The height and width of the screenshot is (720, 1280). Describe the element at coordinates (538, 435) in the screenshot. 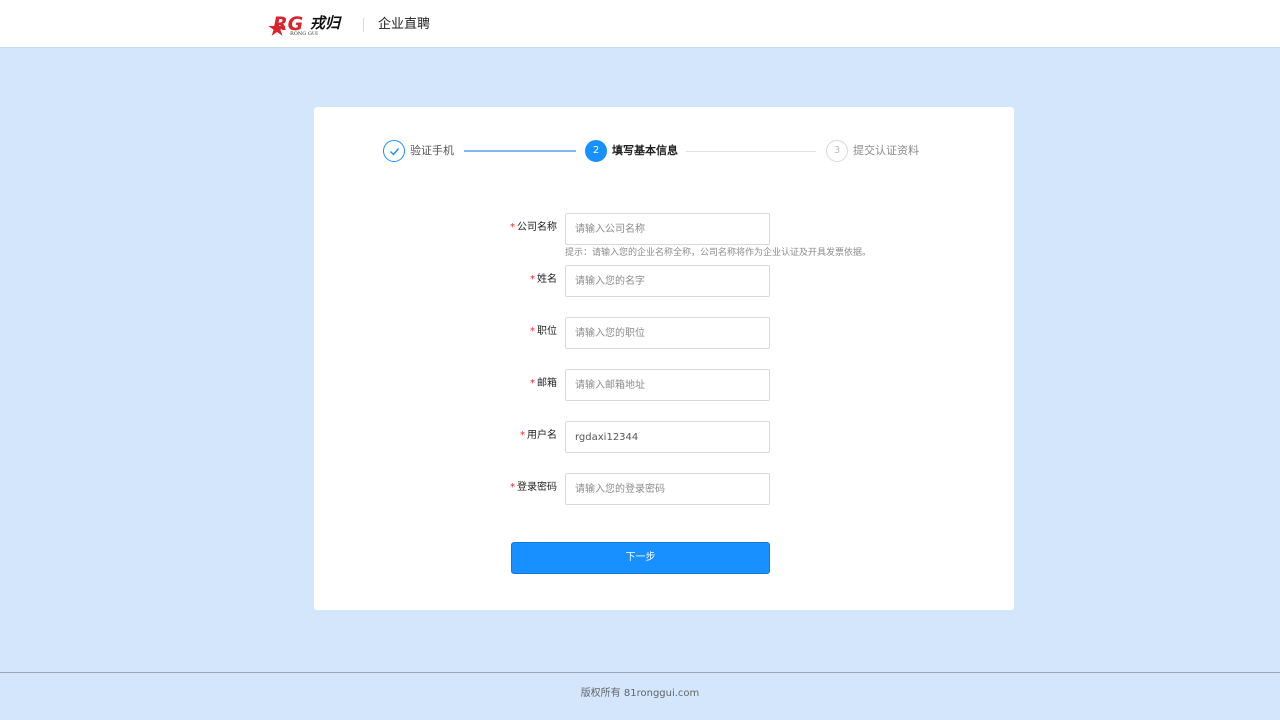

I see `username-label: * 用户名` at that location.